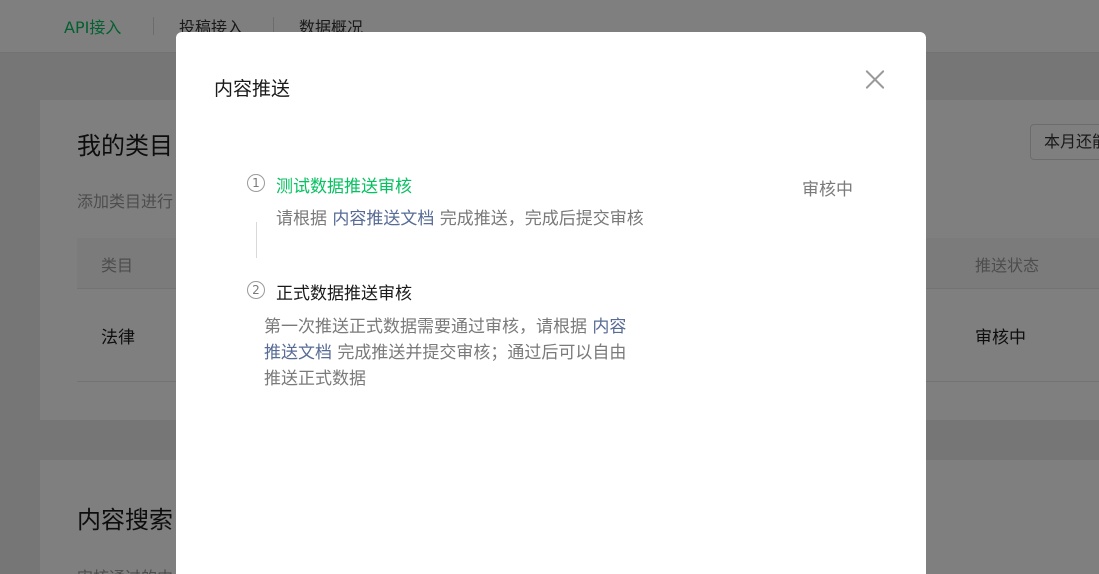  What do you see at coordinates (256, 290) in the screenshot?
I see `step-number-2: 2` at bounding box center [256, 290].